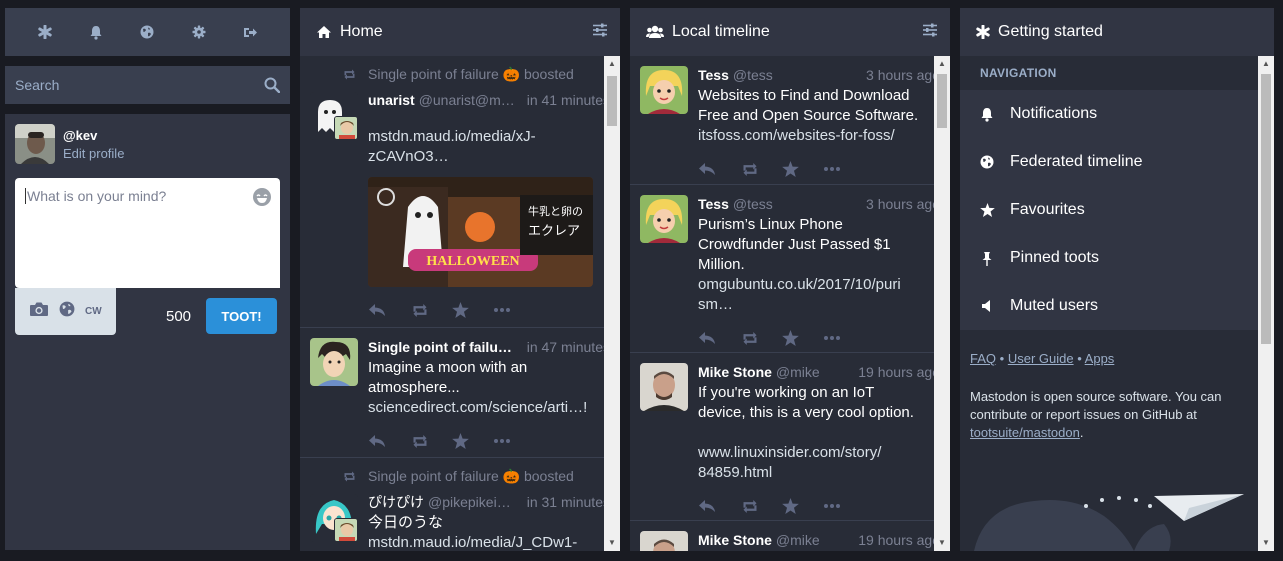 Image resolution: width=1283 pixels, height=561 pixels. Describe the element at coordinates (568, 100) in the screenshot. I see `status-time: in 41 minutes` at that location.